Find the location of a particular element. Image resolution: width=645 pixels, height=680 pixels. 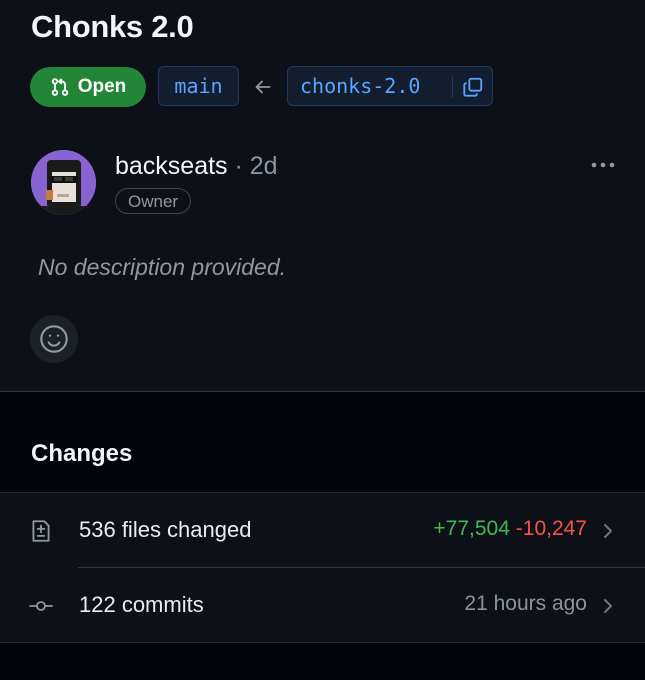

owner-badge: Owner is located at coordinates (153, 201).